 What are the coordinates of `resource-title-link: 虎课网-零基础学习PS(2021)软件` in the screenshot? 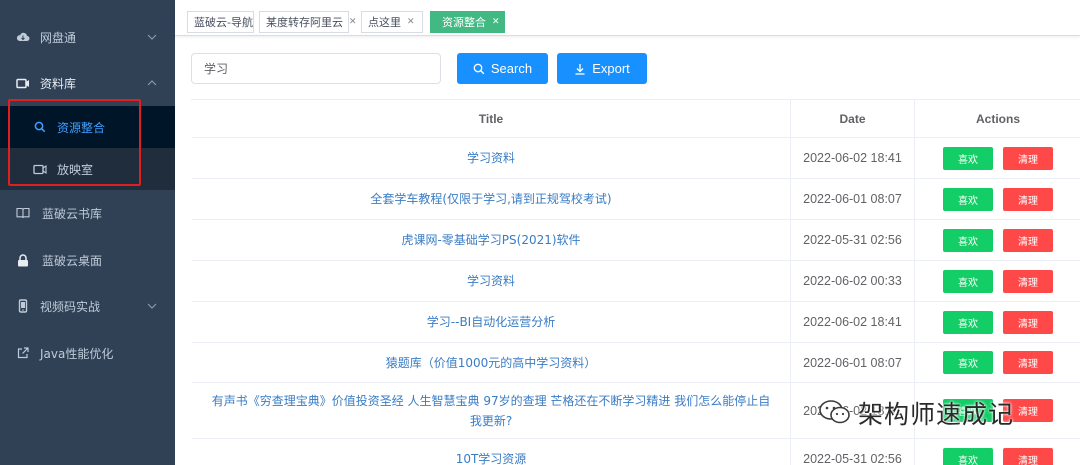 It's located at (490, 240).